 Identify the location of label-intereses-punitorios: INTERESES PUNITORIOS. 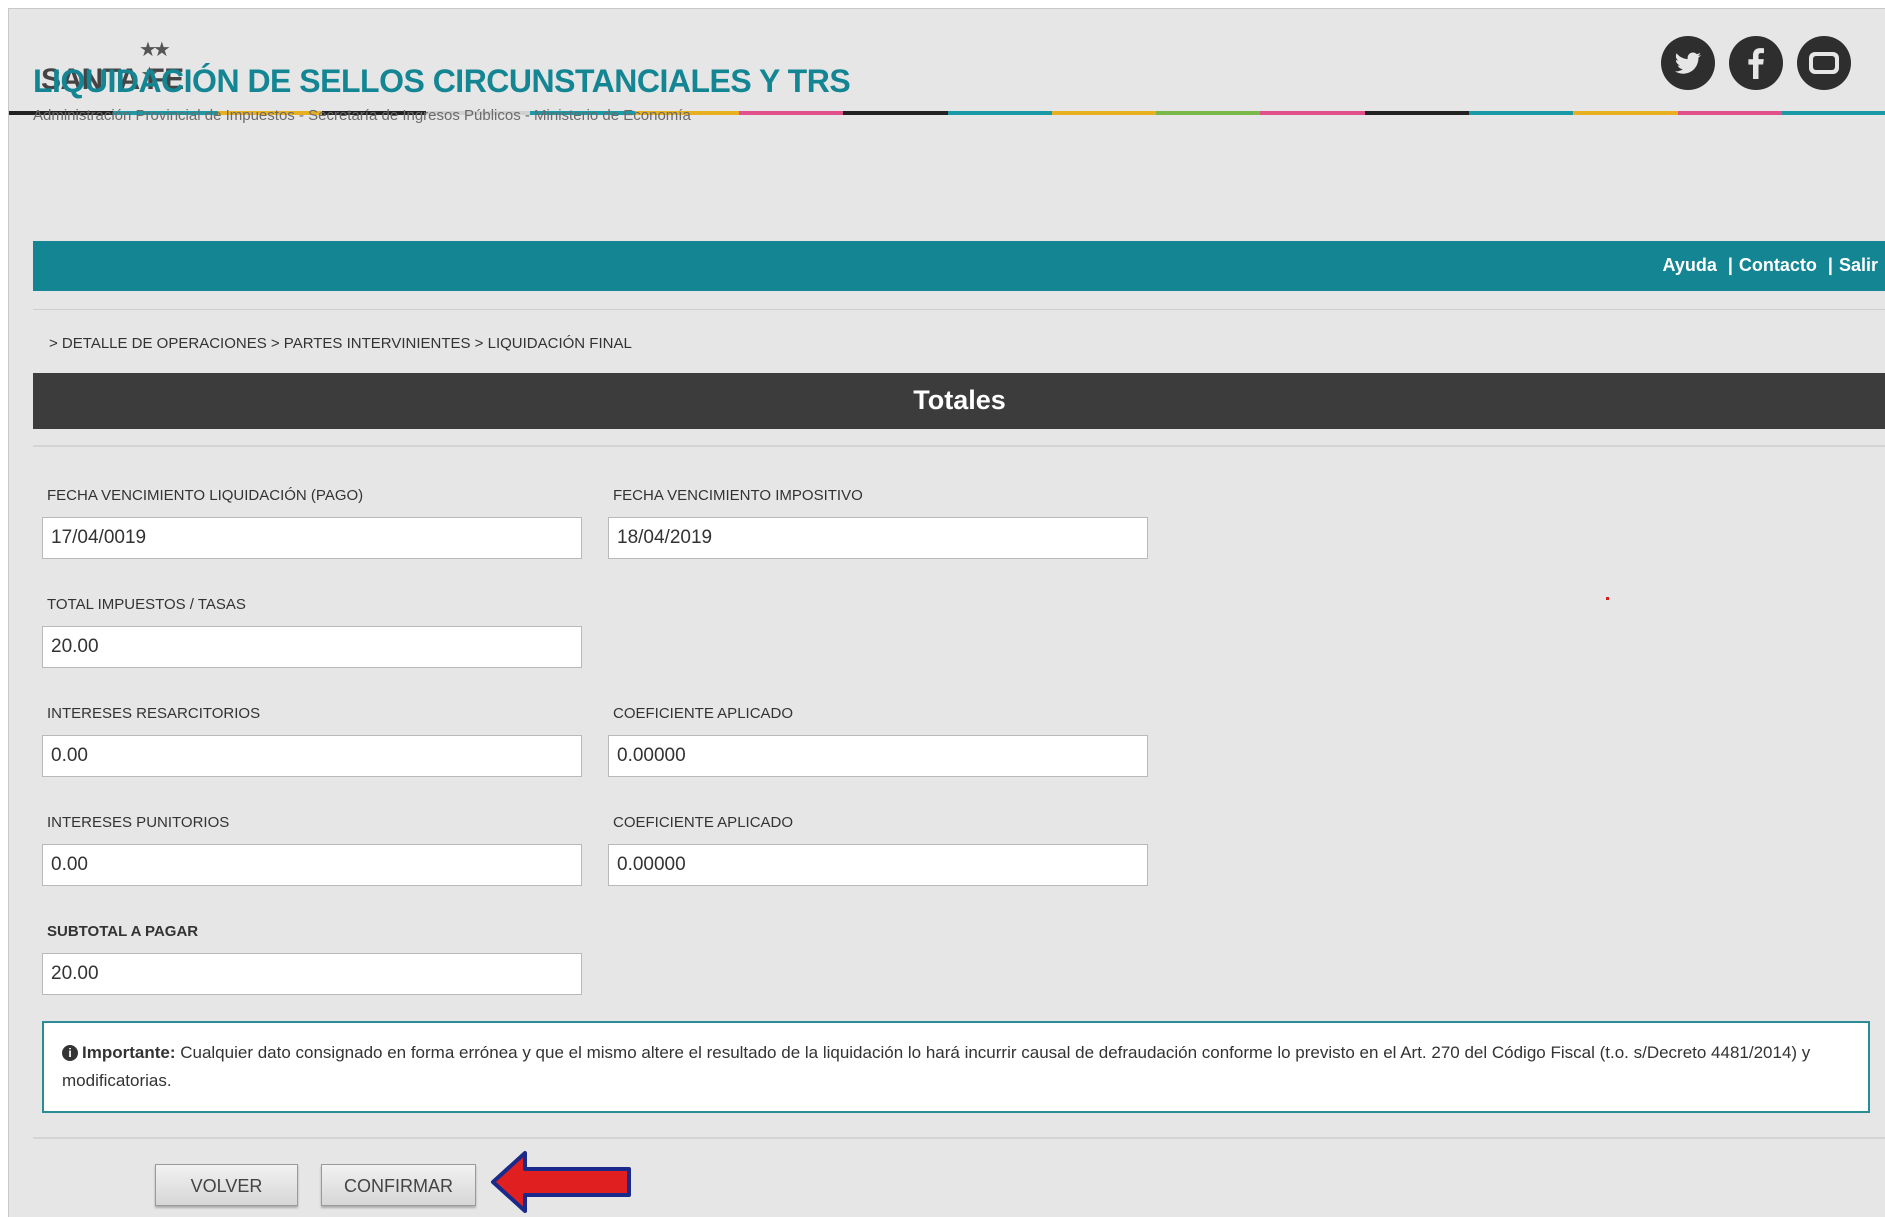
(138, 822).